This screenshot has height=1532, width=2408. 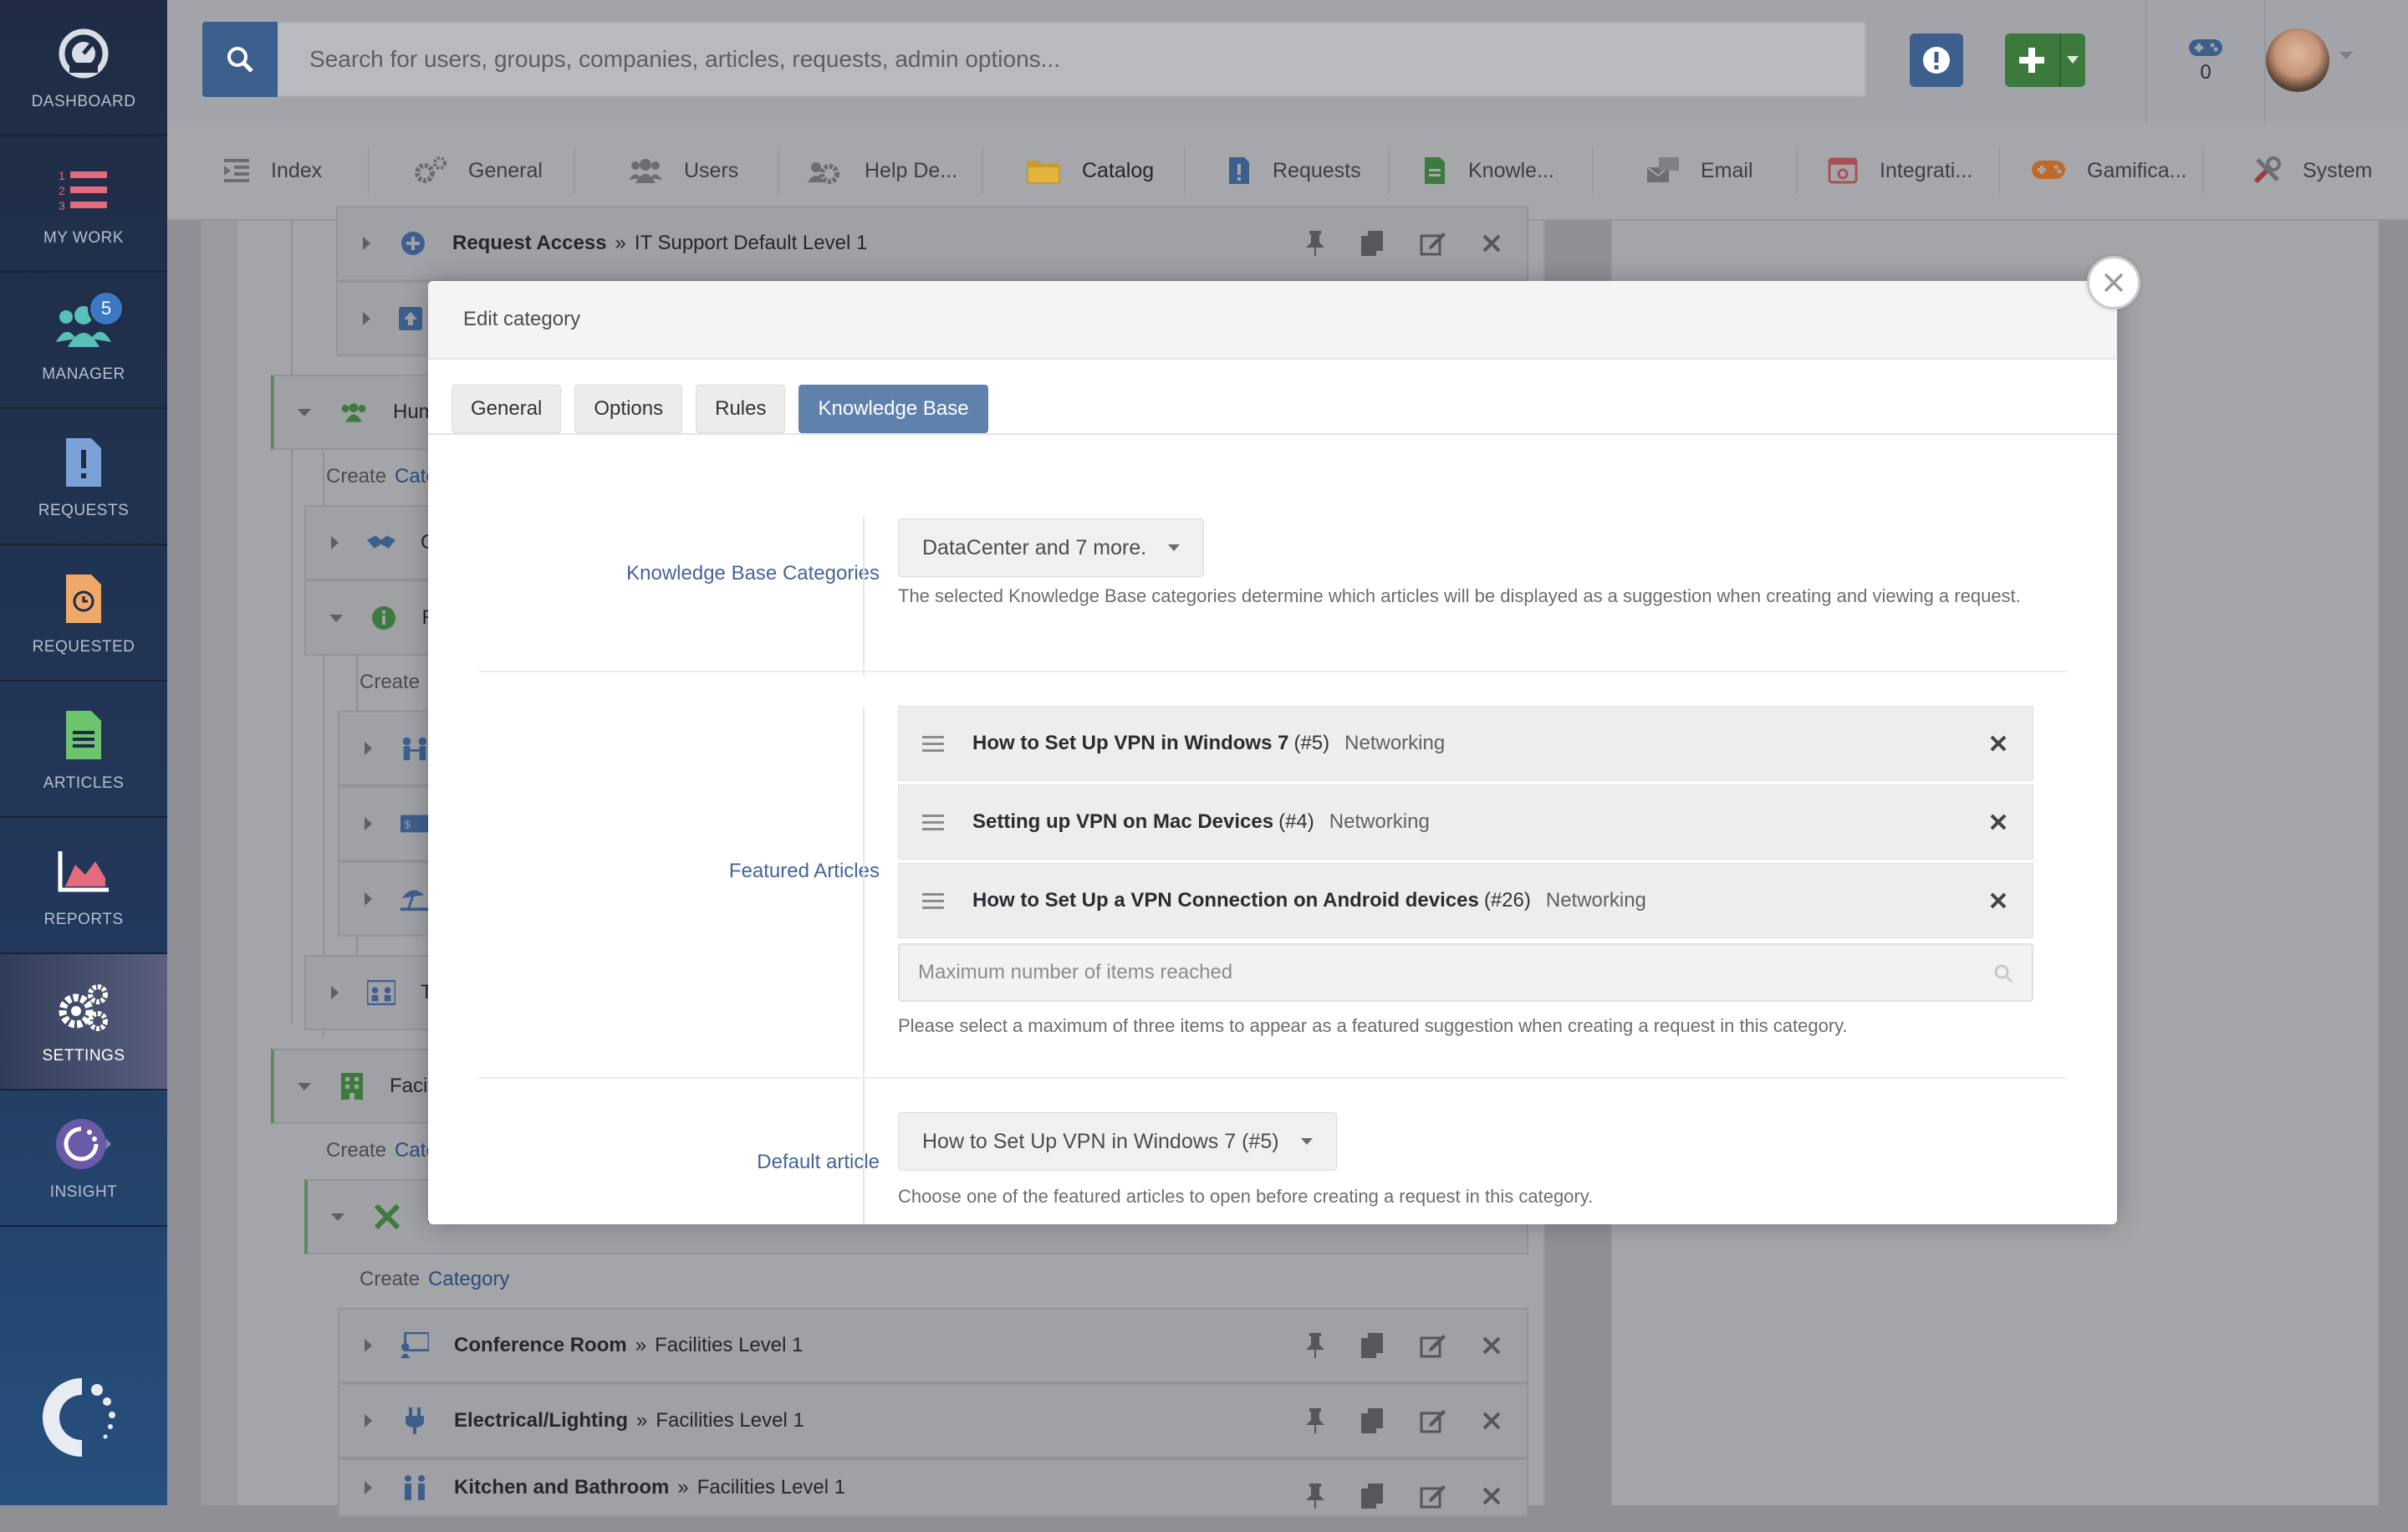 I want to click on sidebar-label: INSIGHT, so click(x=83, y=1191).